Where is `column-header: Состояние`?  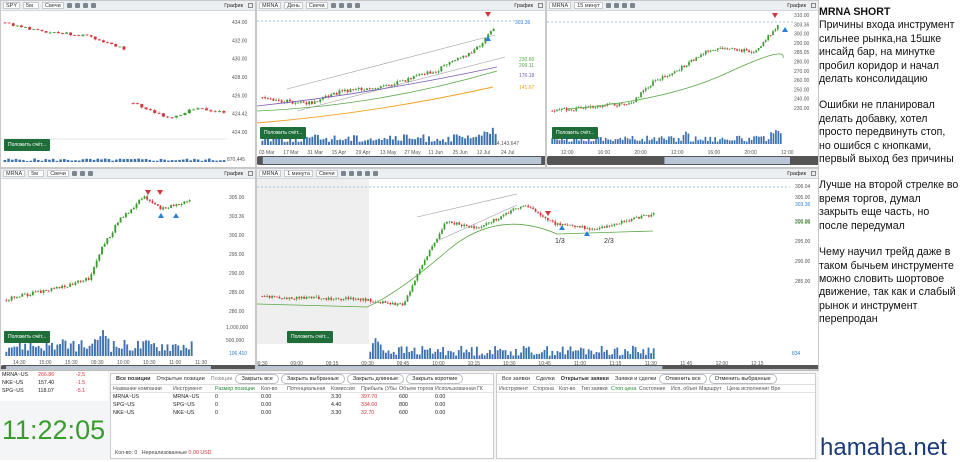
column-header: Состояние is located at coordinates (653, 389).